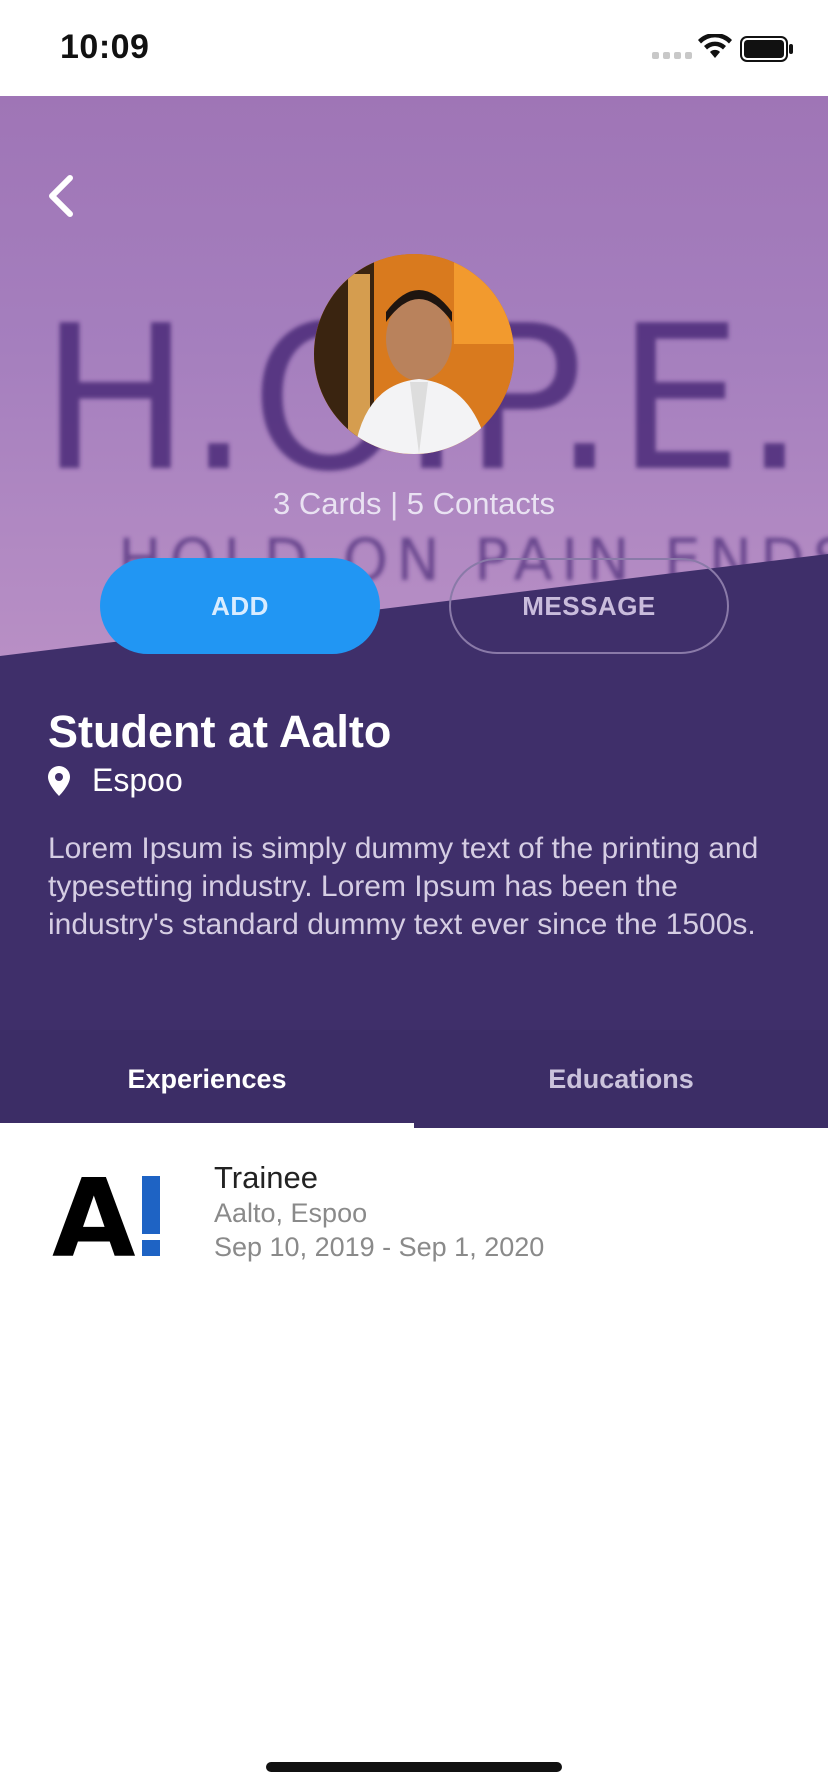 Image resolution: width=828 pixels, height=1792 pixels. What do you see at coordinates (207, 1079) in the screenshot?
I see `tab-experiences: Experiences` at bounding box center [207, 1079].